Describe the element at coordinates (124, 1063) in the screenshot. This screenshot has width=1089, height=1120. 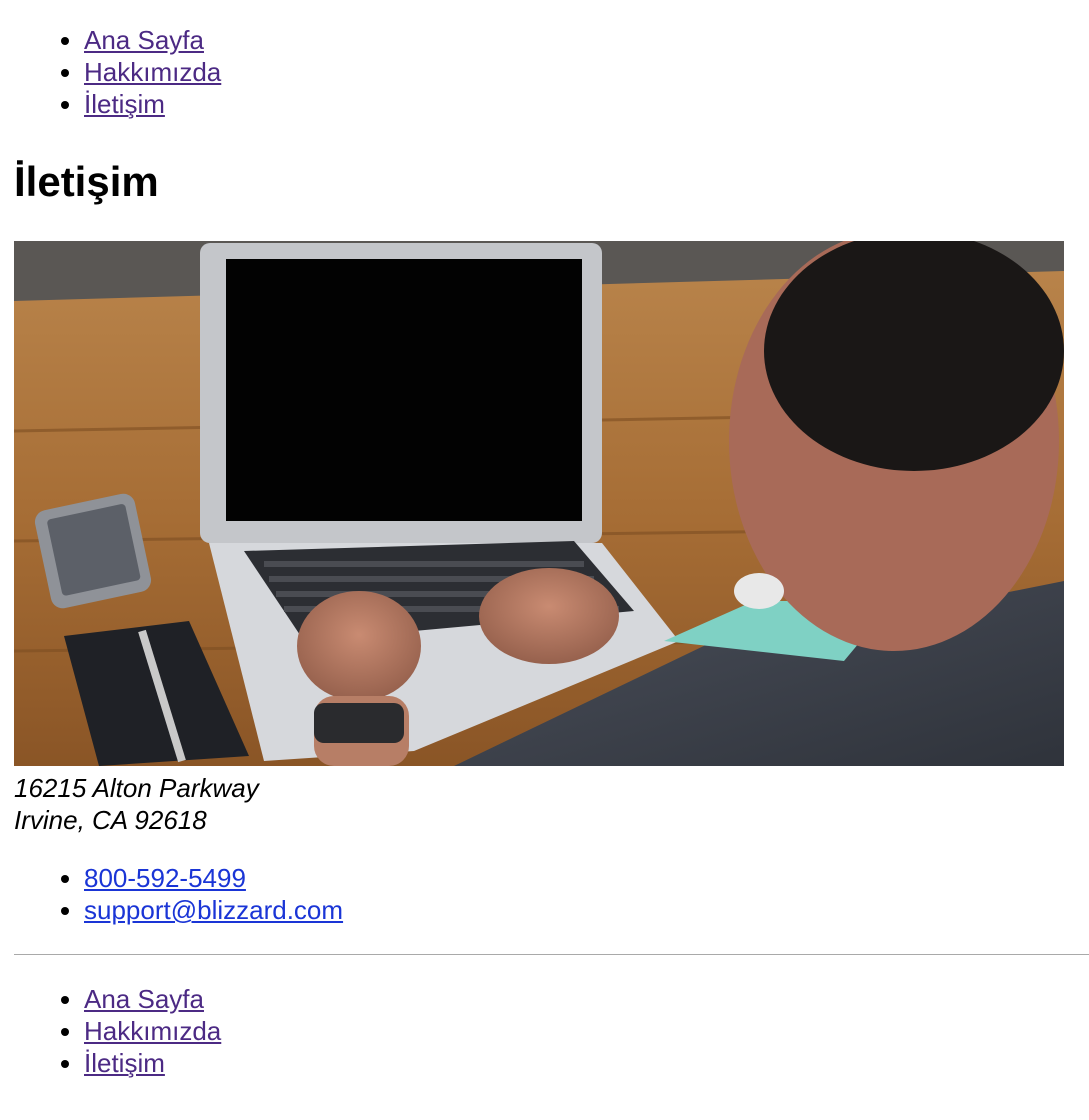
I see `footer-link-contact: İletişim` at that location.